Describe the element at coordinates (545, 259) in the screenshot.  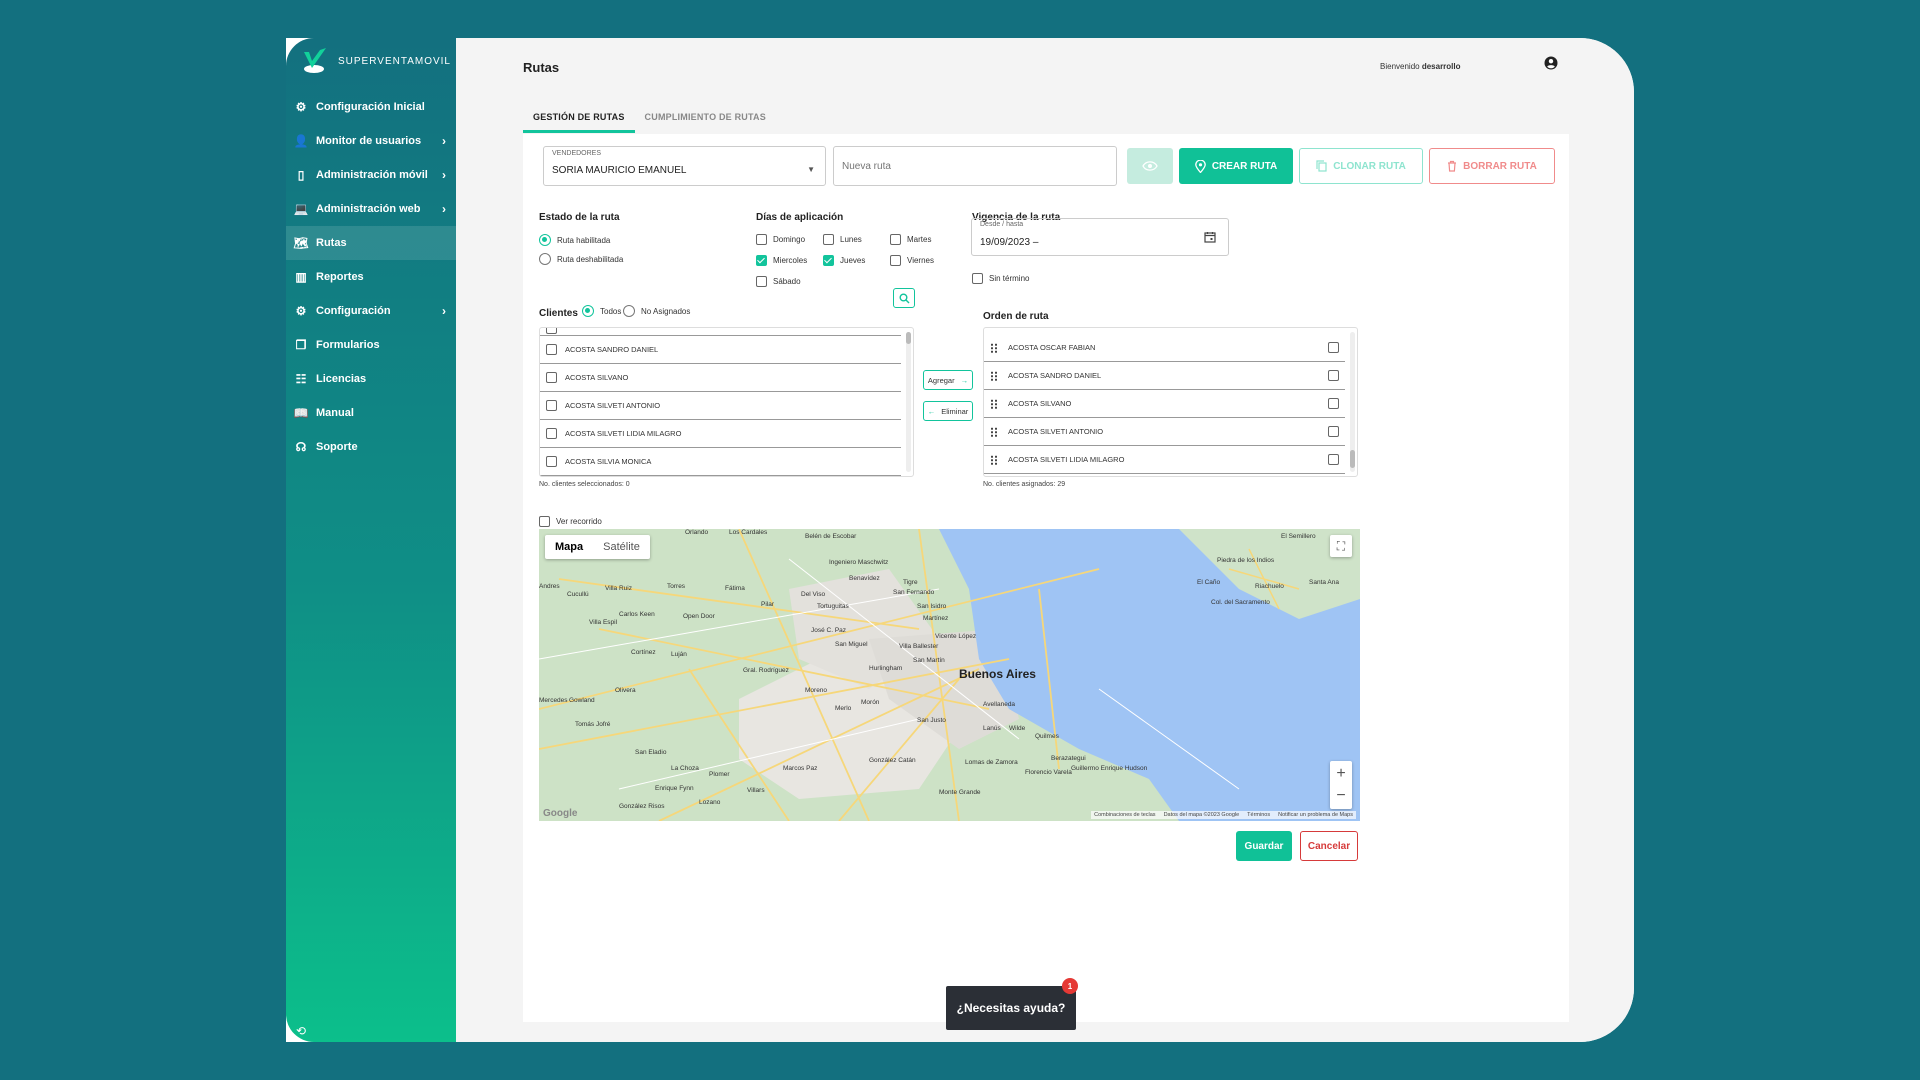
I see `status-disabled-radio` at that location.